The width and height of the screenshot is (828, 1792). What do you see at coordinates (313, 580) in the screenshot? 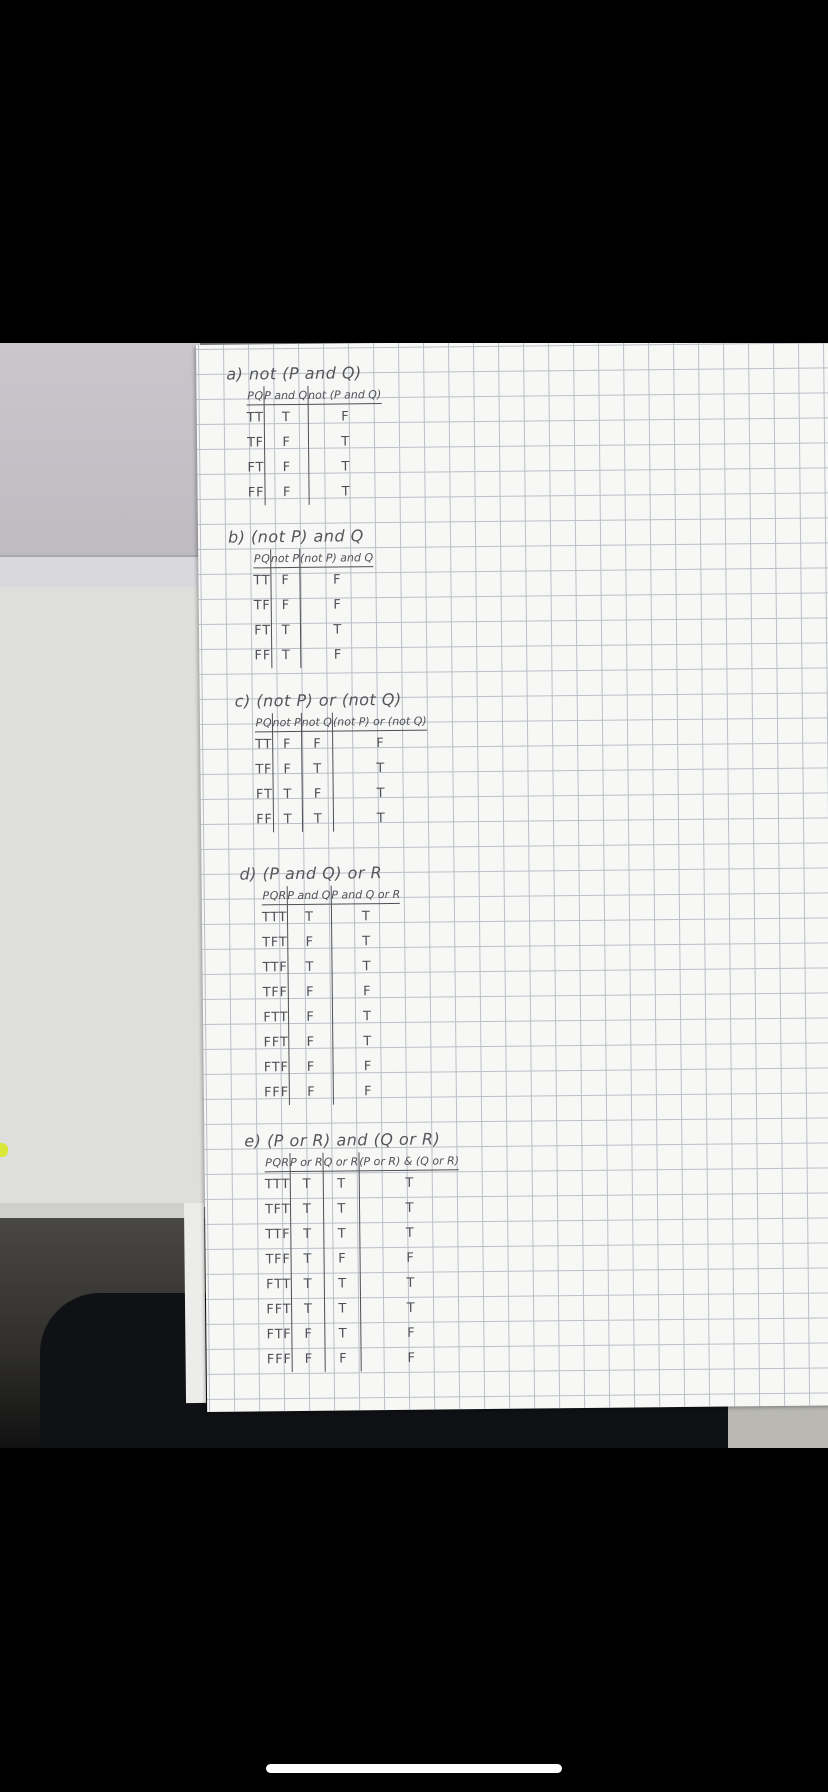
I see `table-row: TTFF` at bounding box center [313, 580].